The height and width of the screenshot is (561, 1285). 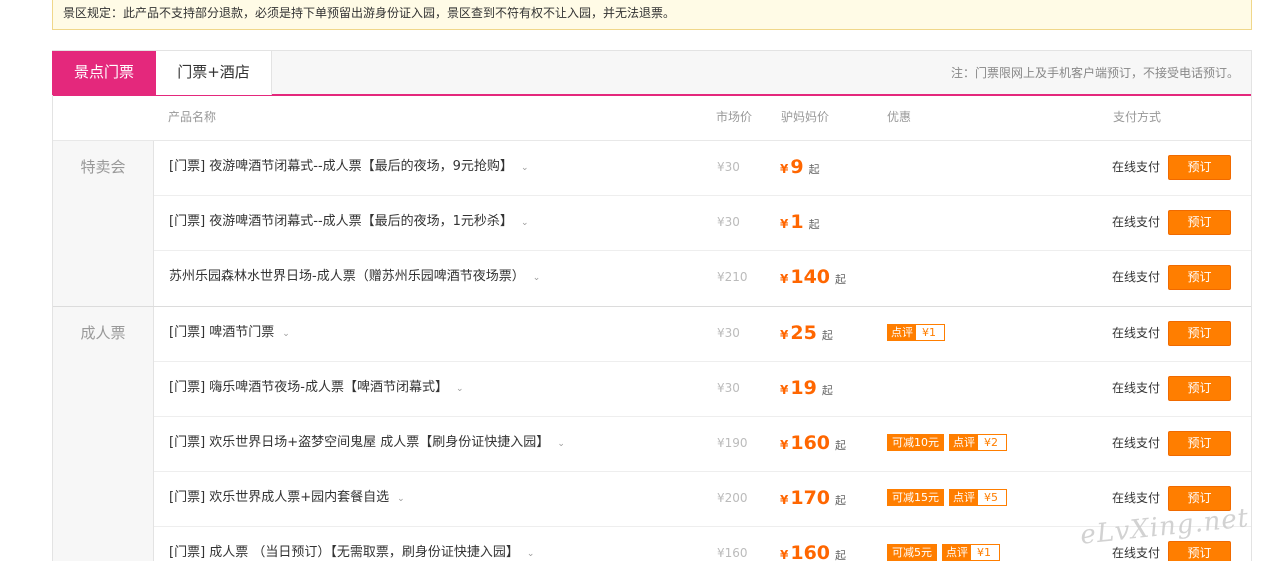 What do you see at coordinates (800, 168) in the screenshot?
I see `lvmama-price: ¥9 起` at bounding box center [800, 168].